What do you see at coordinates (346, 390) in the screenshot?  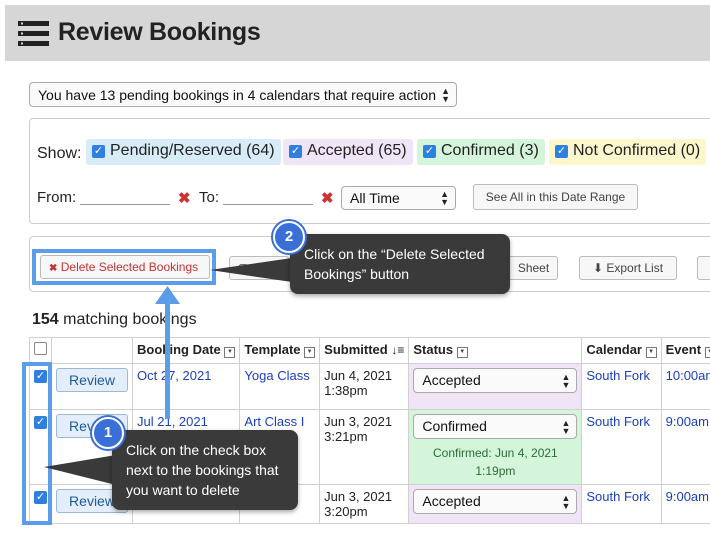 I see `submitted-time: 1:38pm` at bounding box center [346, 390].